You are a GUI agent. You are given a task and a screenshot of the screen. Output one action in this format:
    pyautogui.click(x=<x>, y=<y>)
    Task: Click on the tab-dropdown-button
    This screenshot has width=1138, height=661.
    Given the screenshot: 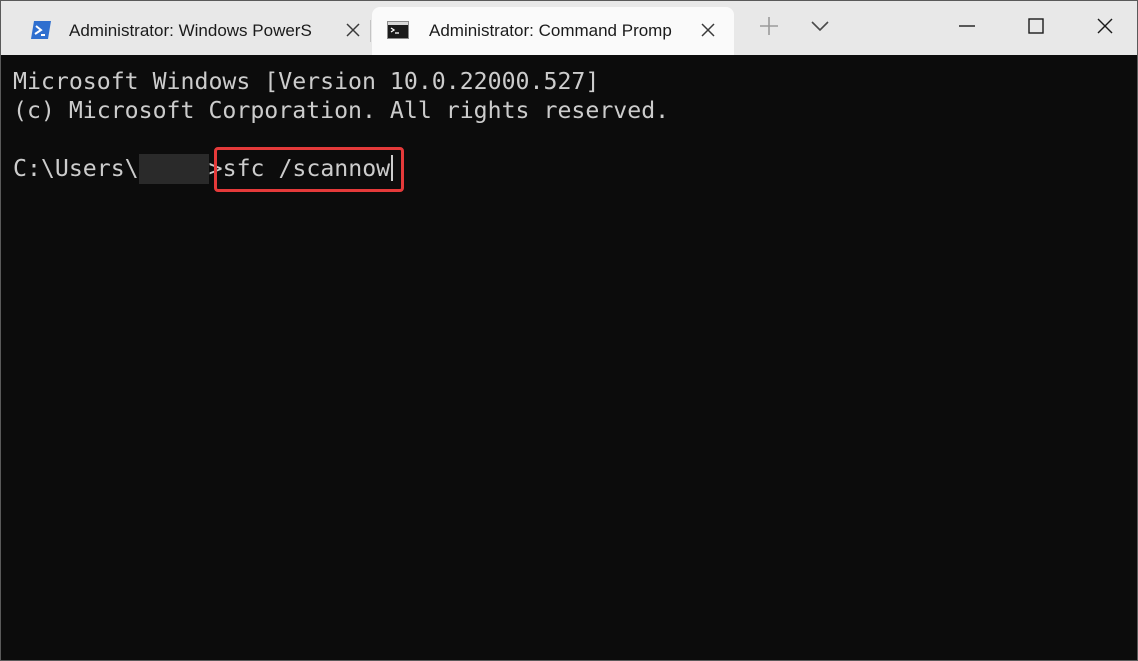 What is the action you would take?
    pyautogui.click(x=820, y=28)
    